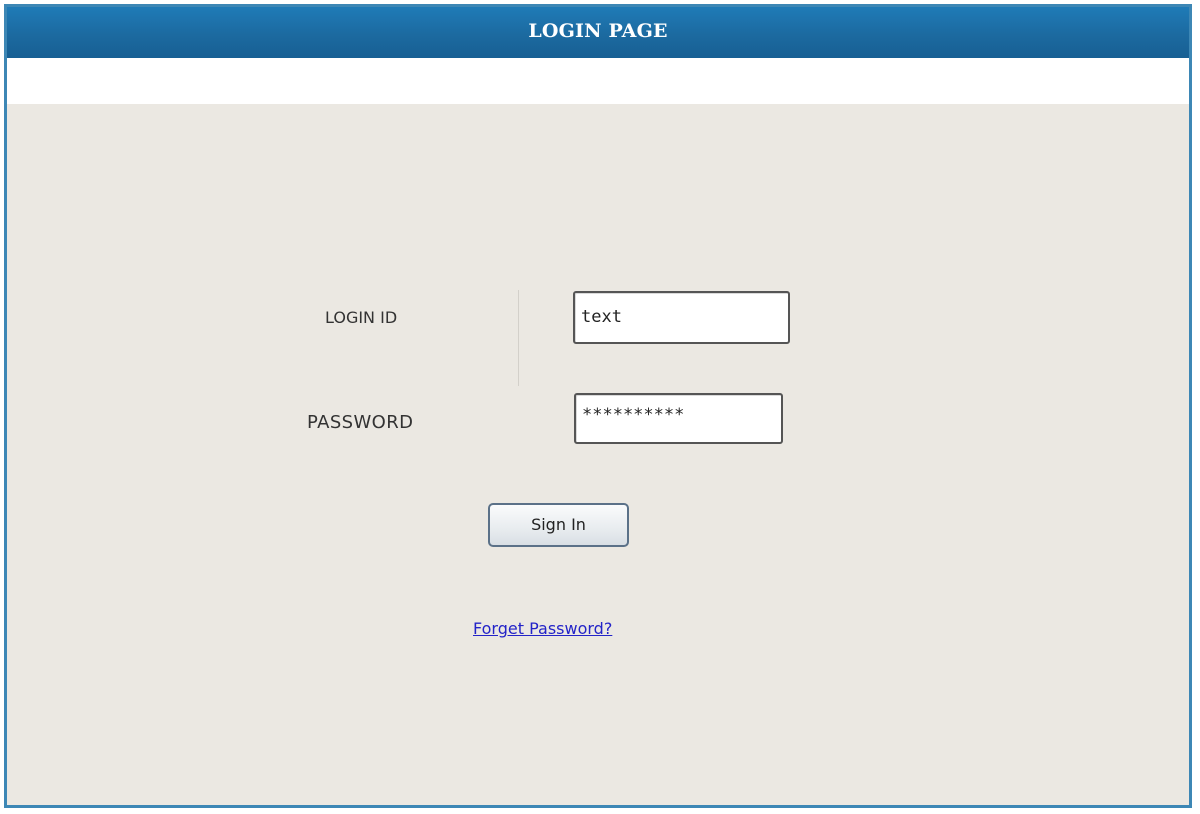 Image resolution: width=1200 pixels, height=814 pixels. What do you see at coordinates (542, 628) in the screenshot?
I see `forgot-password-link: Forget Password?` at bounding box center [542, 628].